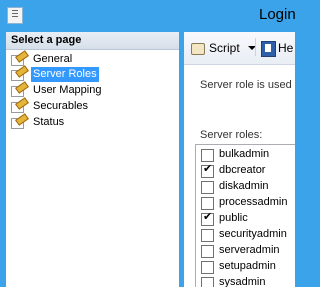 This screenshot has width=320, height=287. I want to click on role-row-bulkadmin: bulkadmin, so click(248, 155).